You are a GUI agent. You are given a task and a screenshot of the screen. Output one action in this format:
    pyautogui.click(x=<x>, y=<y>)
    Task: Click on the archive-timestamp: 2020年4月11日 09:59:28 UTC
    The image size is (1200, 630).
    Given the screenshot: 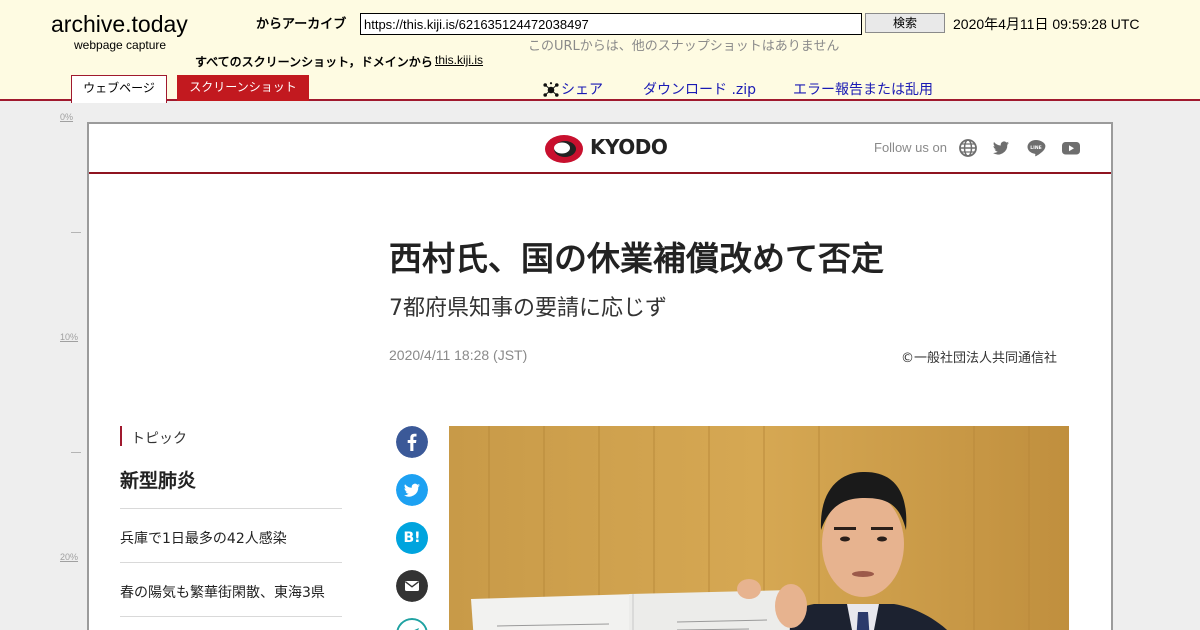 What is the action you would take?
    pyautogui.click(x=1046, y=24)
    